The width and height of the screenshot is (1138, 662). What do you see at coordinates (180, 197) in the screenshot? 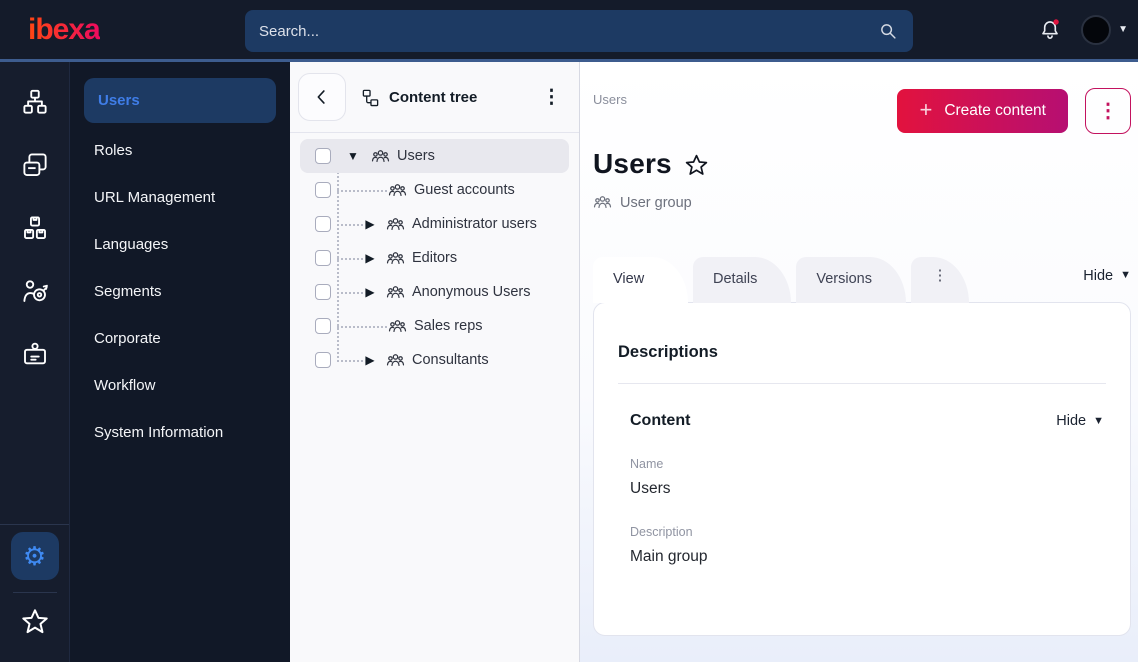
I see `sidebar-item-url-management: URL Management` at bounding box center [180, 197].